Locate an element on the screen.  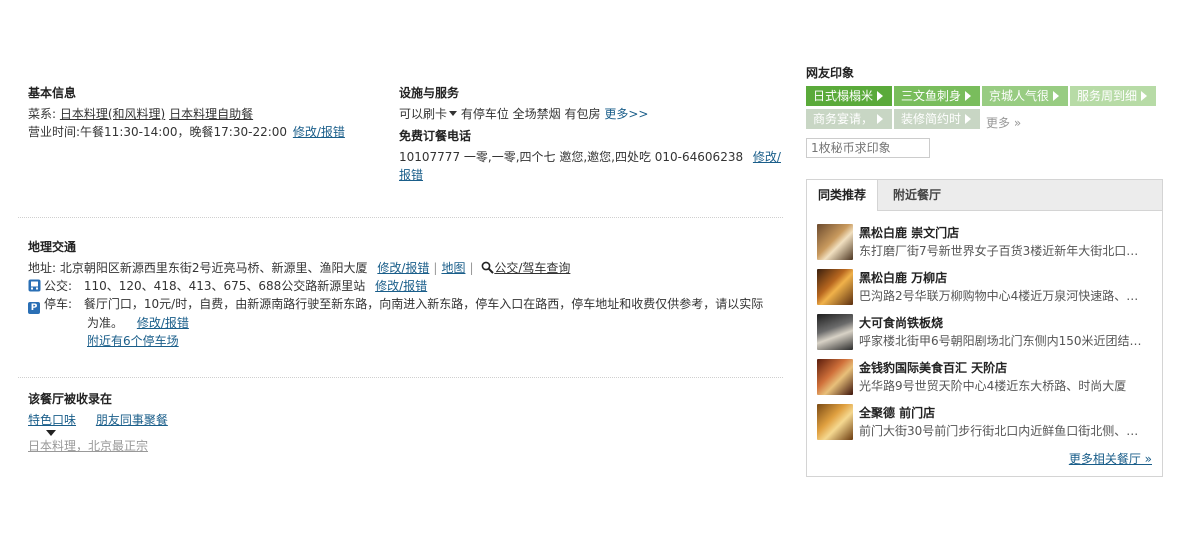
phone-row-2: 报错 is located at coordinates (590, 175).